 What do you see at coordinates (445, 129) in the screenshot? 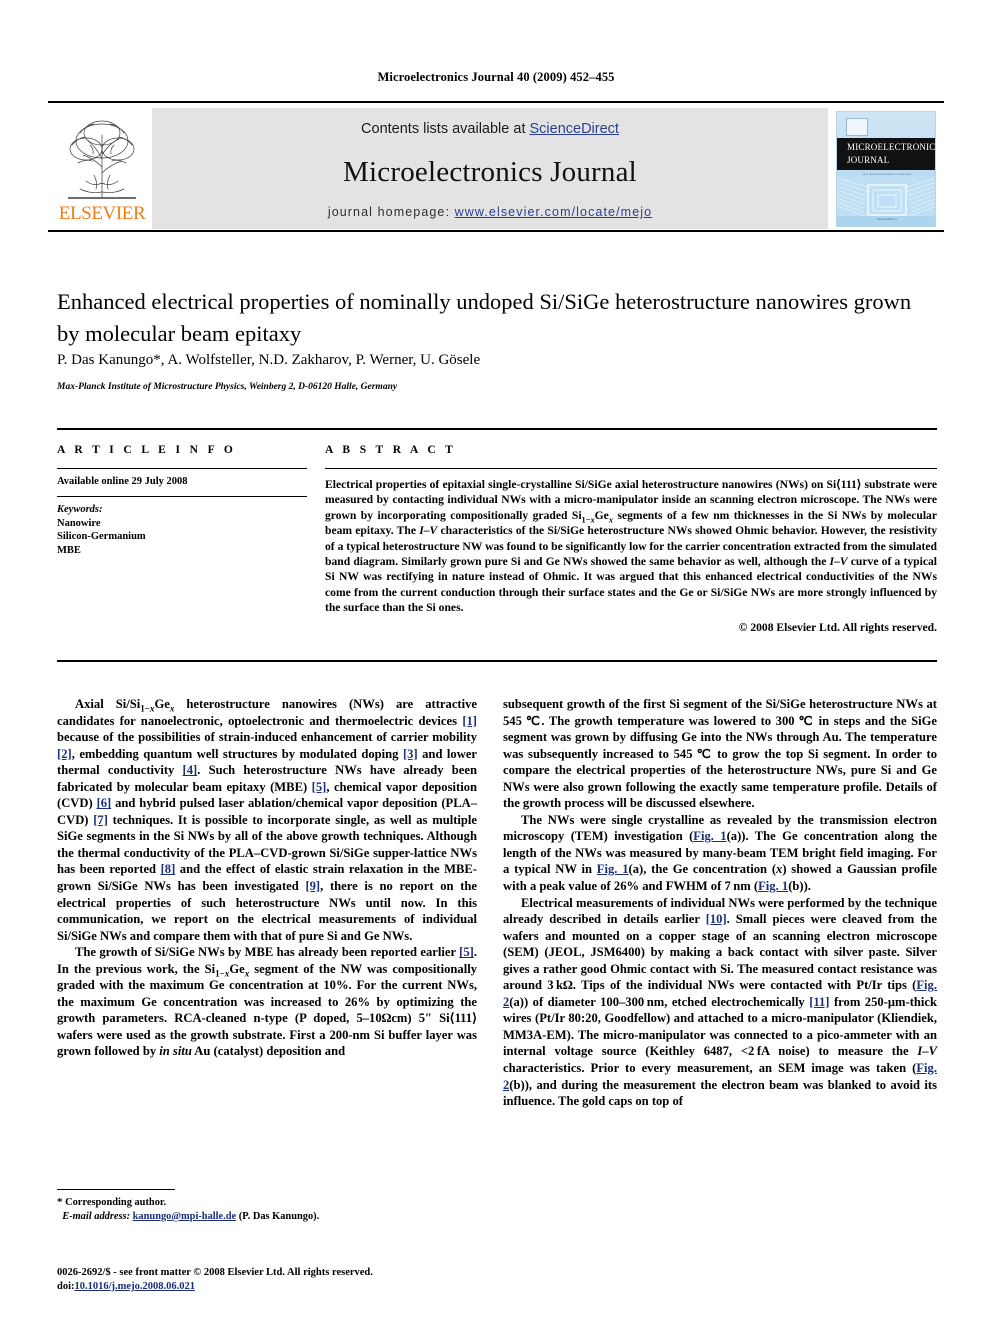
I see `contents-prefix: Contents lists available at` at bounding box center [445, 129].